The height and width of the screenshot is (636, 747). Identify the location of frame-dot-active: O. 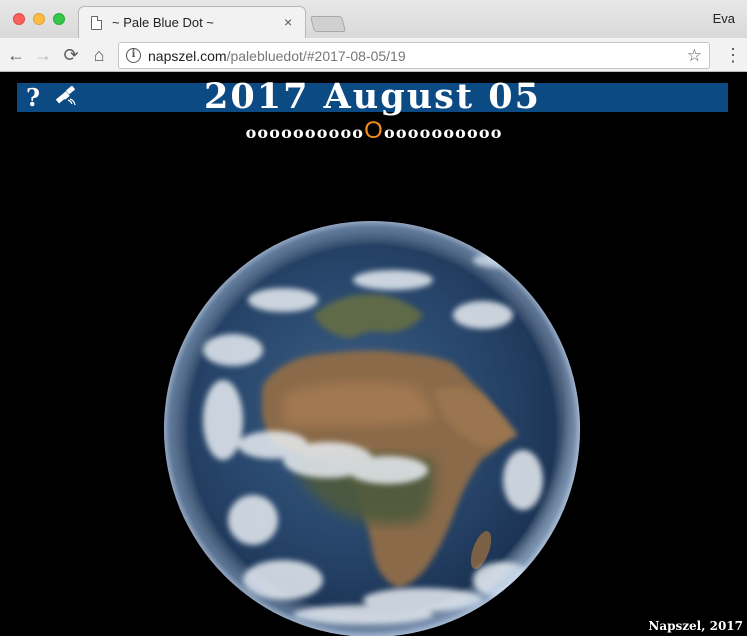
(373, 131).